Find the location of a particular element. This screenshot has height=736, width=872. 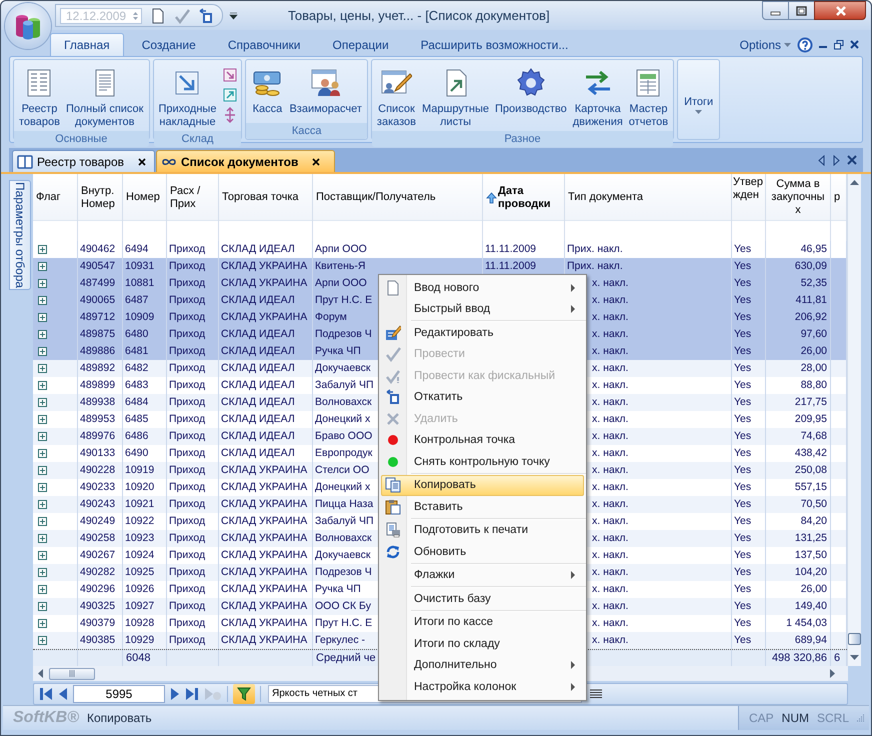

group-label: Касса is located at coordinates (306, 131).